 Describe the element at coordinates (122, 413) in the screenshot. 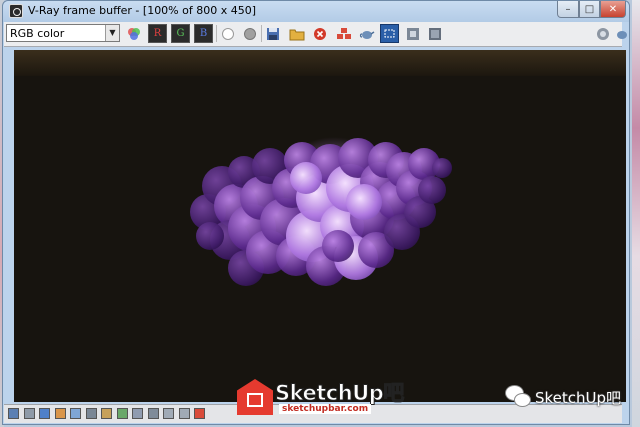

I see `background-icon` at that location.